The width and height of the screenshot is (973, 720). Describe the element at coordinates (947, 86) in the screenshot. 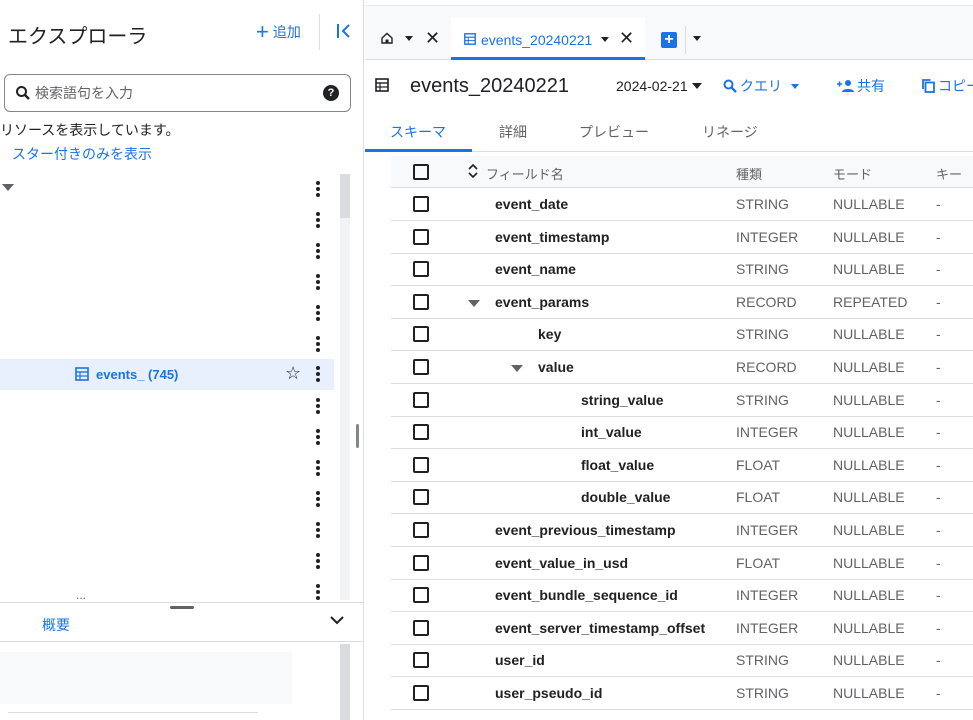

I see `copy-button: コピー` at that location.